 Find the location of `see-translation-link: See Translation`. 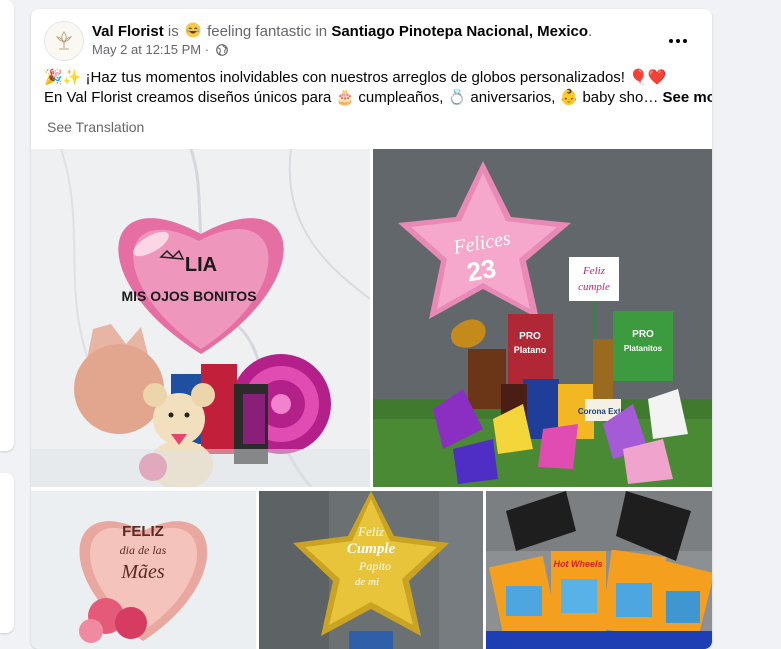

see-translation-link: See Translation is located at coordinates (95, 127).